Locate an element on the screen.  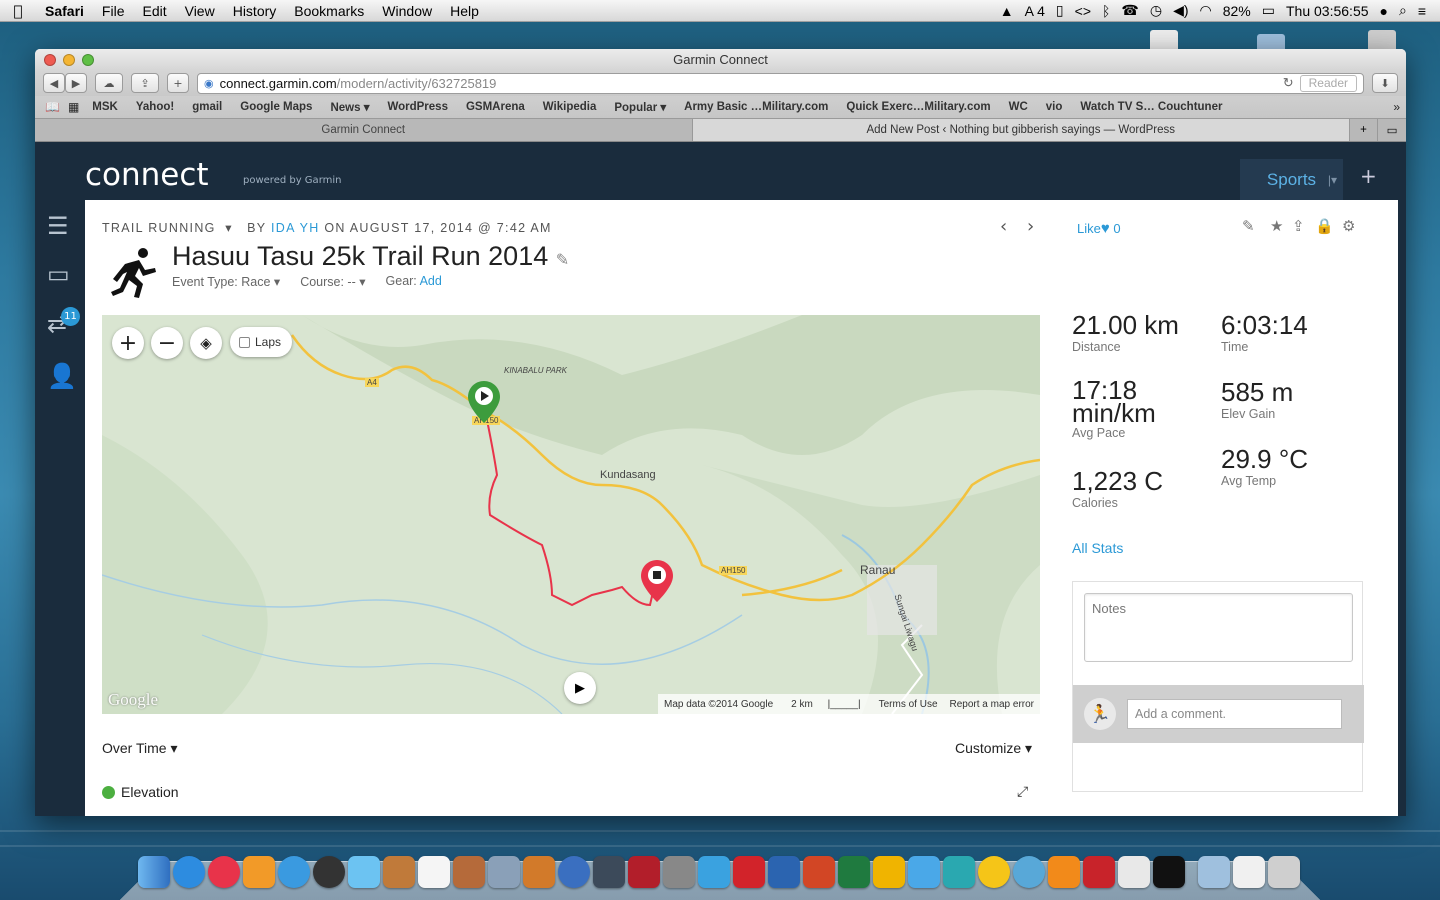
customize-dropdown: Customize ▾ is located at coordinates (993, 748).